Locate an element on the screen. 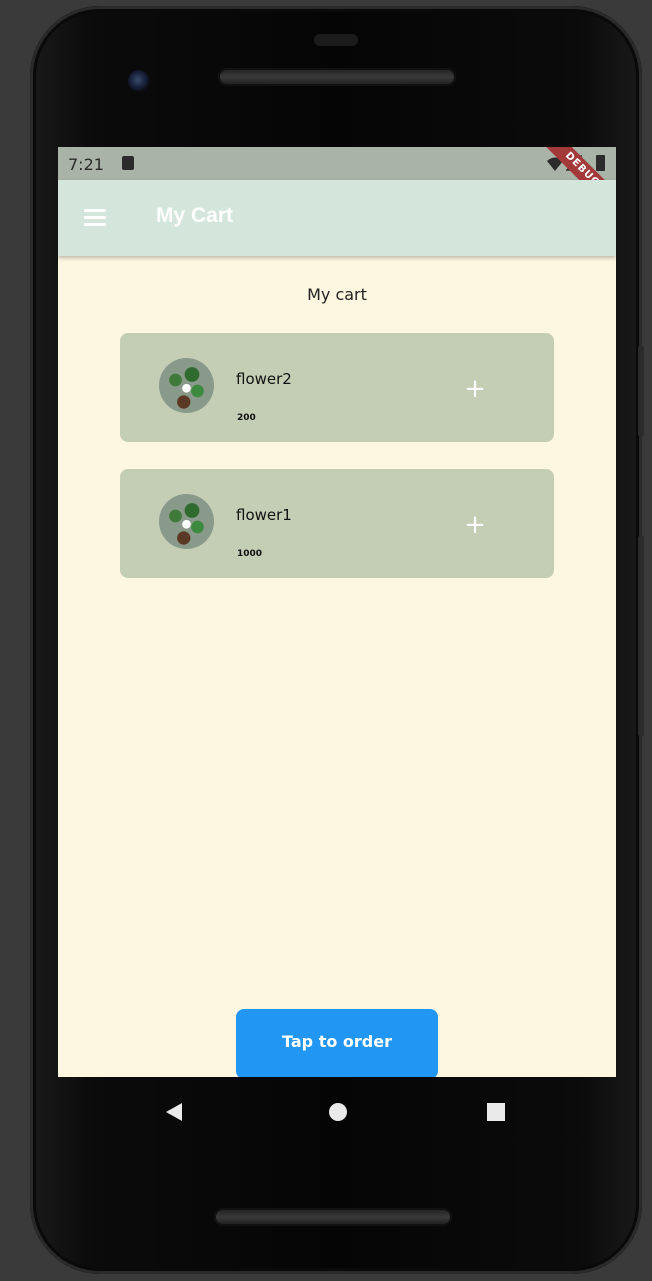 Image resolution: width=652 pixels, height=1281 pixels. sensor-slot is located at coordinates (336, 40).